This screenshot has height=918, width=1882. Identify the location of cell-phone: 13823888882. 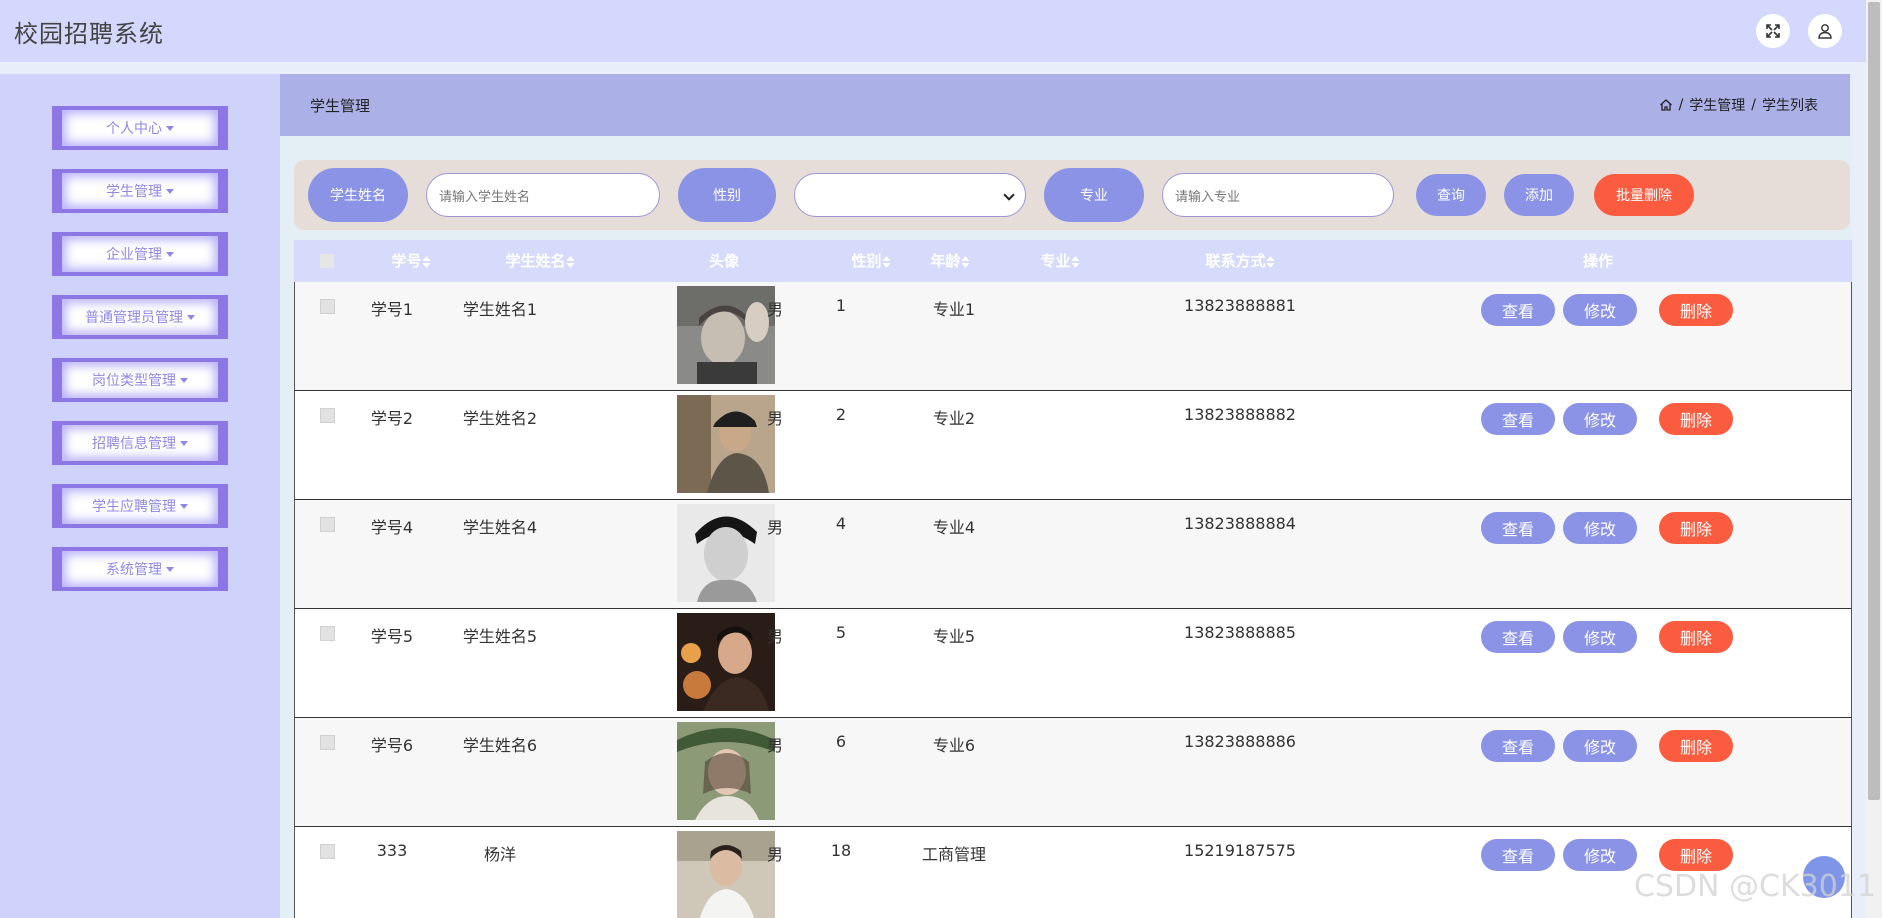
(1240, 414).